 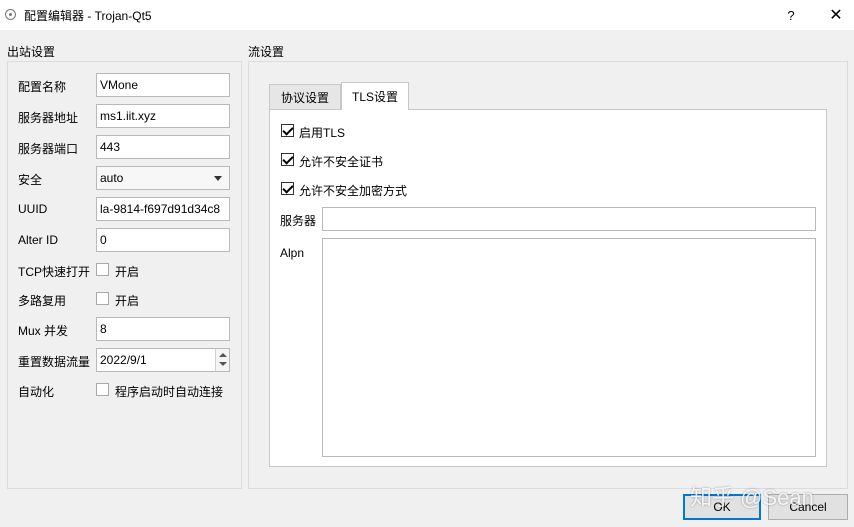 I want to click on reset-traffic-date-value: 2022/9/1, so click(x=123, y=360).